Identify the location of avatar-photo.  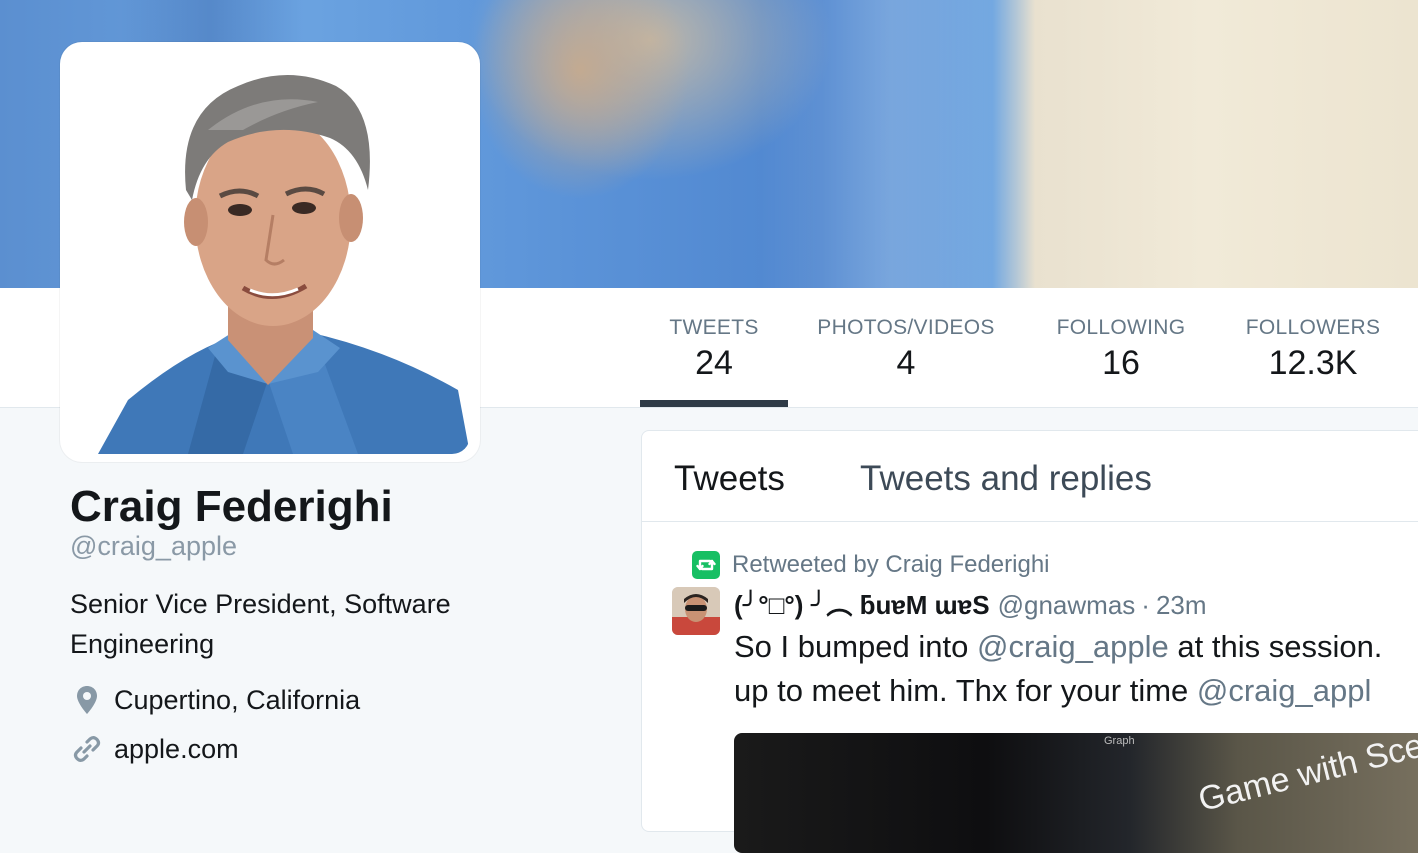
(269, 252).